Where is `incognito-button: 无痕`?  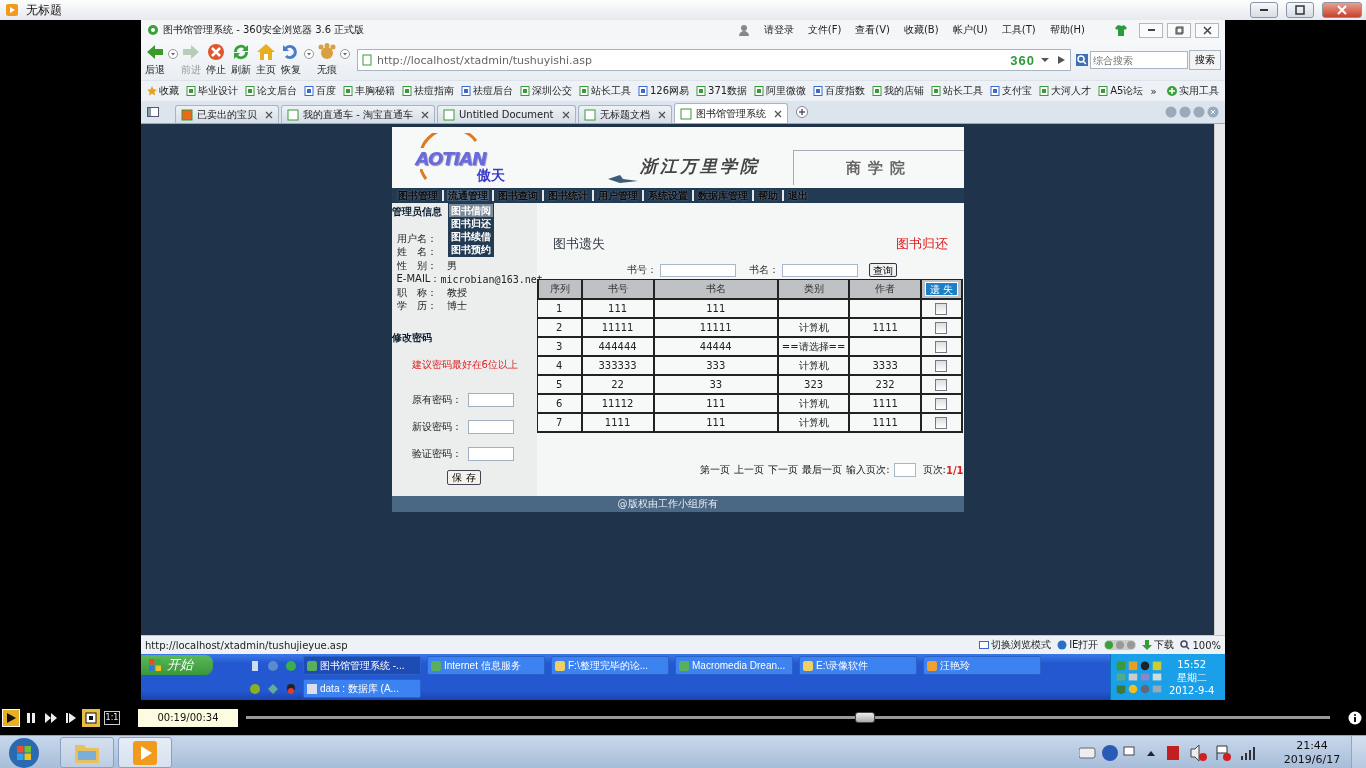 incognito-button: 无痕 is located at coordinates (327, 60).